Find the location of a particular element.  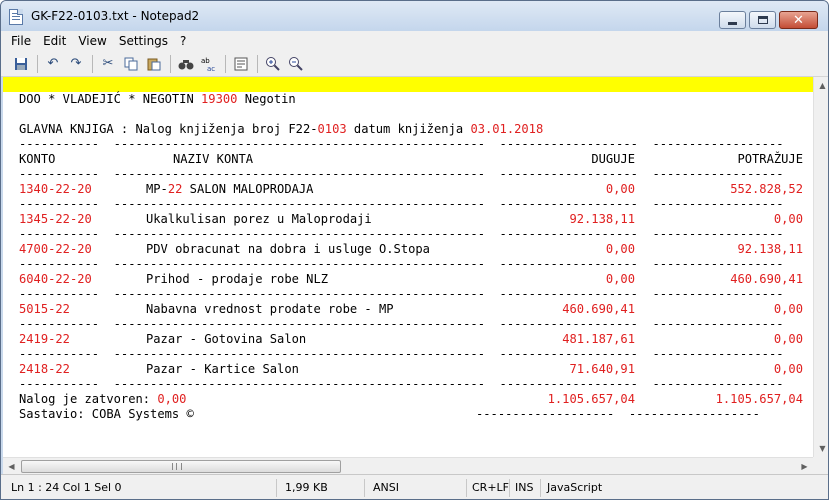

menu-settings: Settings is located at coordinates (143, 41).